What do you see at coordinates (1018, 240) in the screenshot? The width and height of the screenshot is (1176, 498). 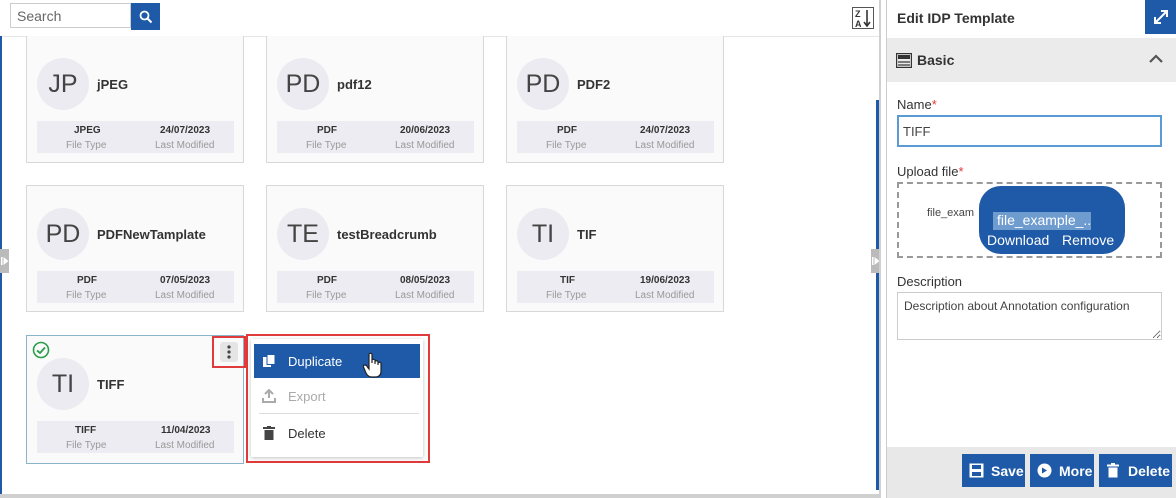 I see `download-link: Download` at bounding box center [1018, 240].